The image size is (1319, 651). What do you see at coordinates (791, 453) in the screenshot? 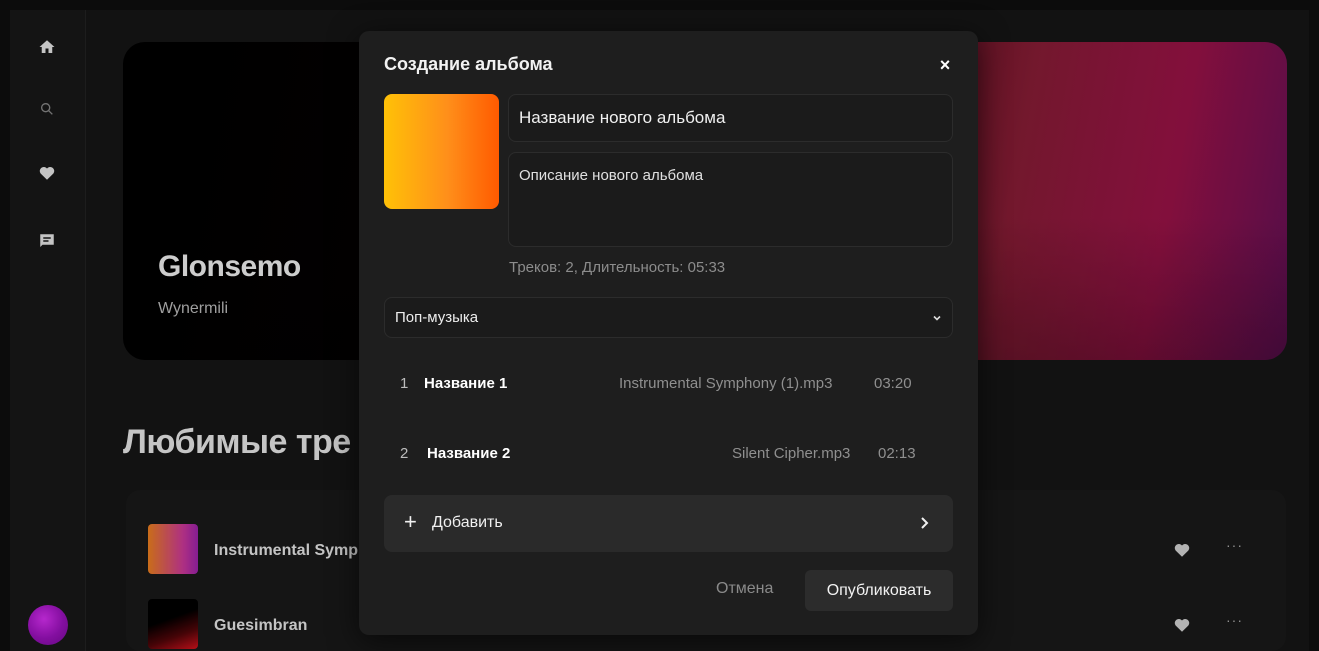
I see `track-file: Silent Cipher.mp3` at bounding box center [791, 453].